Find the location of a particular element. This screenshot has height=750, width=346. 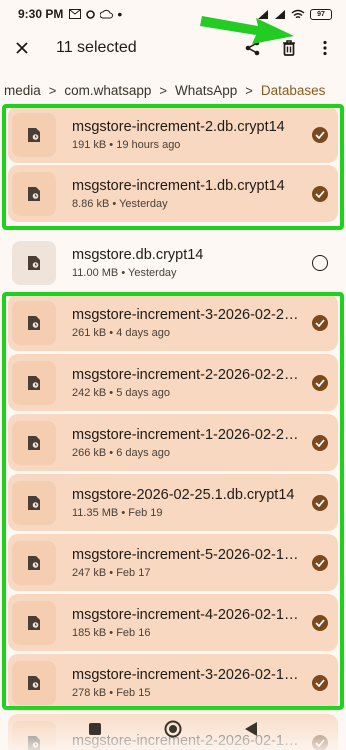

breadcrumb-item-media: media is located at coordinates (22, 90).